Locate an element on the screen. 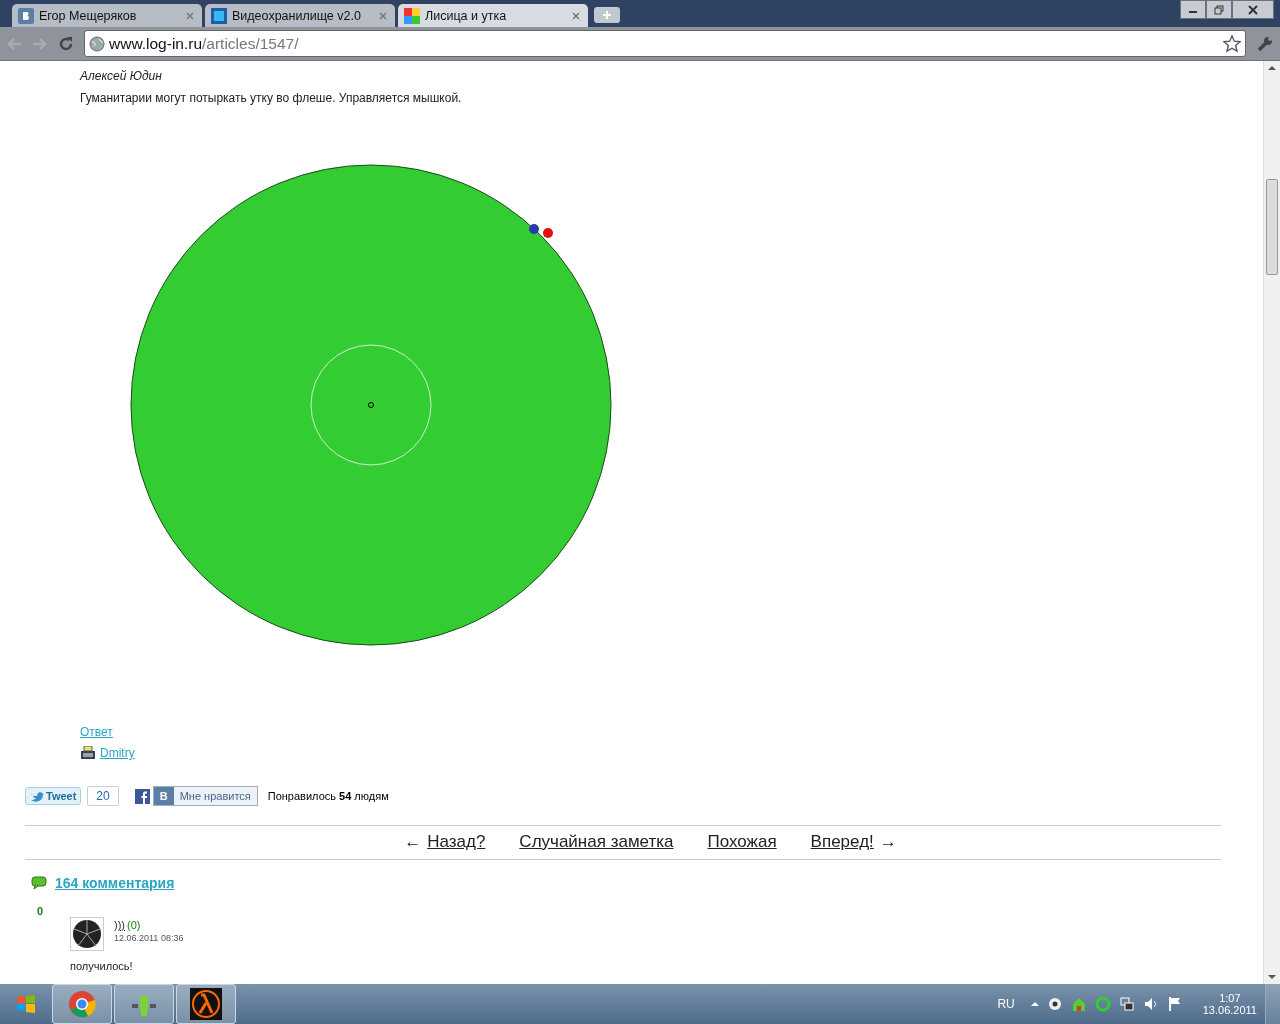  tab-title: Видеохранилище v2.0 is located at coordinates (297, 15).